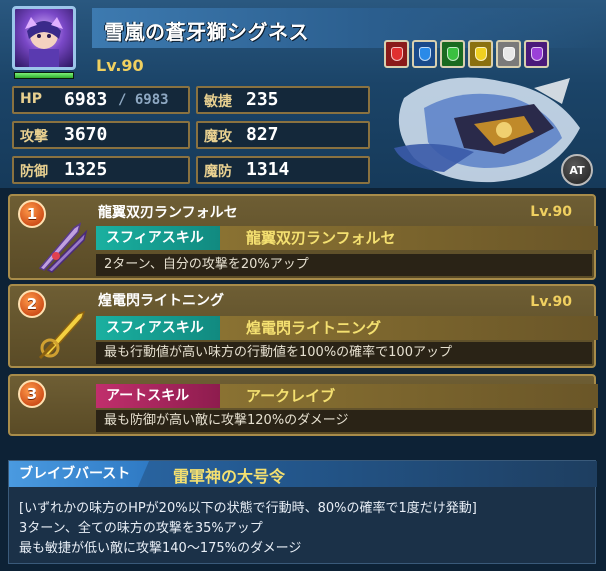 The height and width of the screenshot is (571, 606). I want to click on stat-attack-value: 3670, so click(86, 134).